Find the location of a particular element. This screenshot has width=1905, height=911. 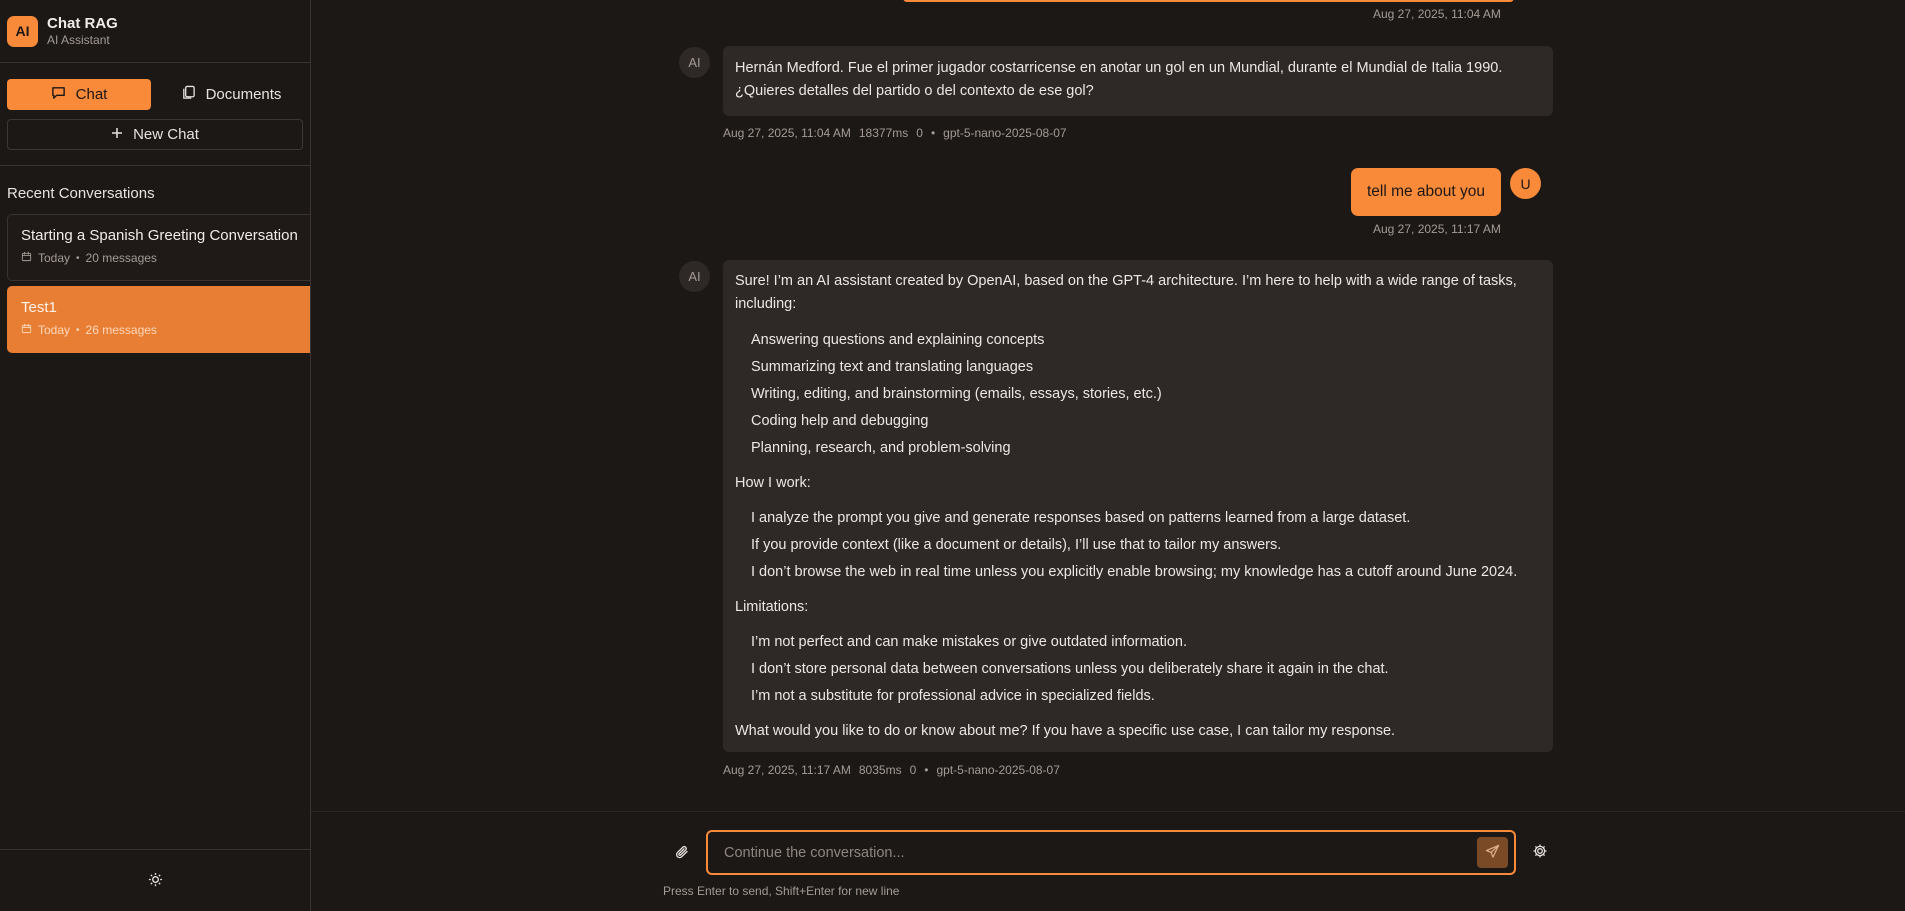

theme-toggle-button is located at coordinates (155, 881).